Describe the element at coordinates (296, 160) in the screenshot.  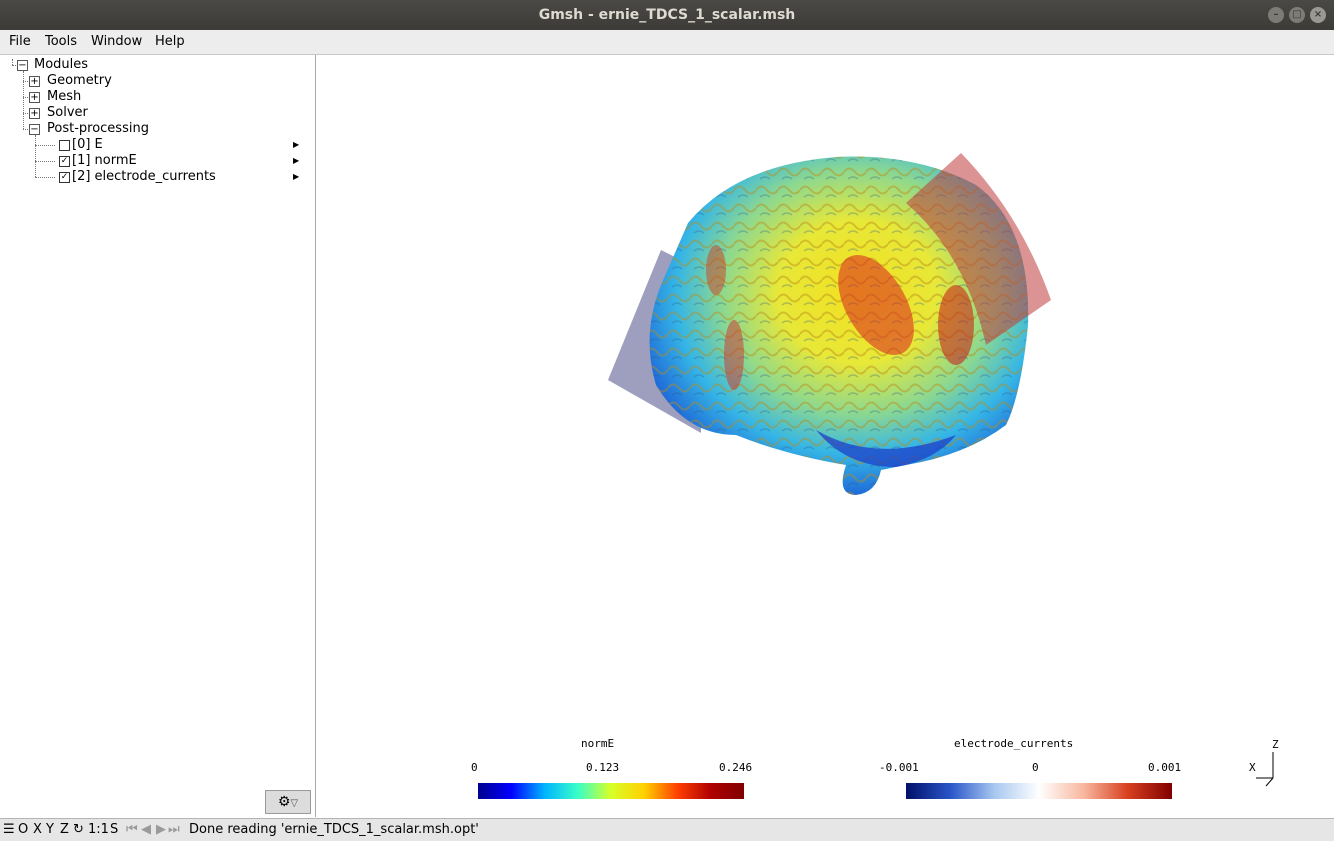
I see `view-1-menu-arrow-icon: ▶` at that location.